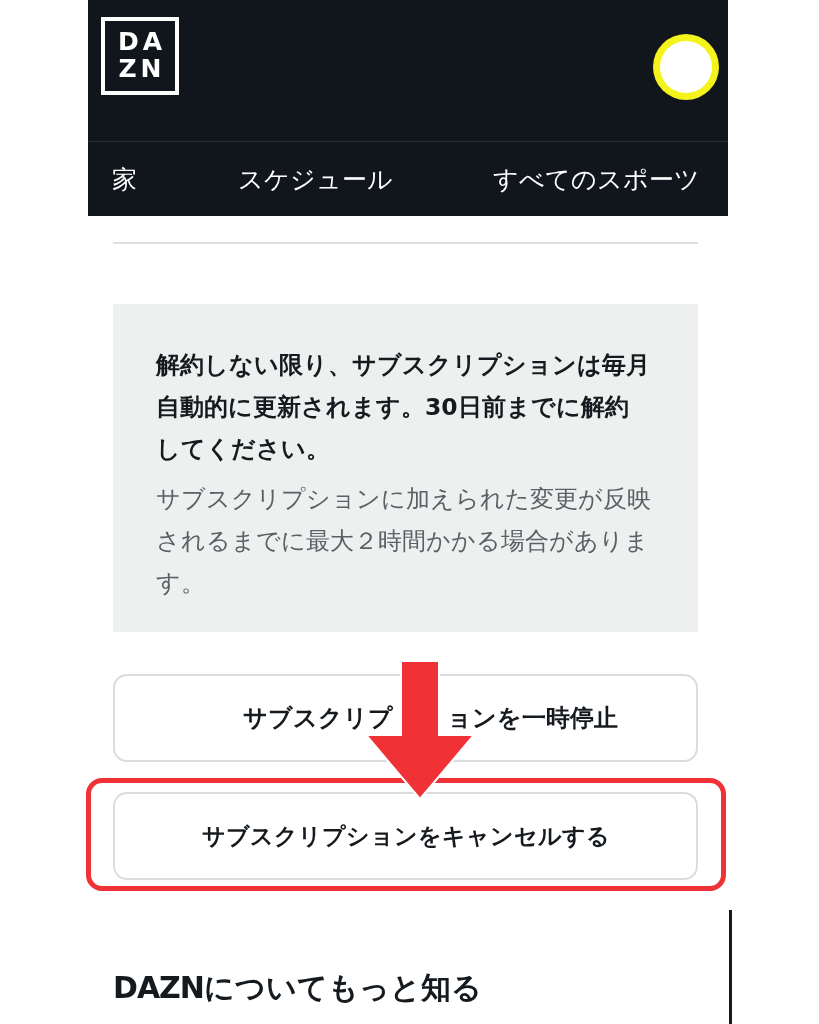 The image size is (819, 1024). What do you see at coordinates (405, 836) in the screenshot?
I see `subscription-button: サブスクリプションをキャンセルする` at bounding box center [405, 836].